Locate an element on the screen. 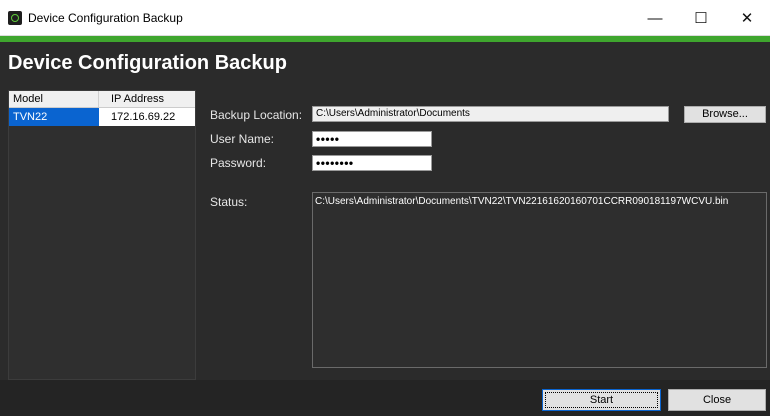 The image size is (770, 416). username-field: ••••• is located at coordinates (372, 139).